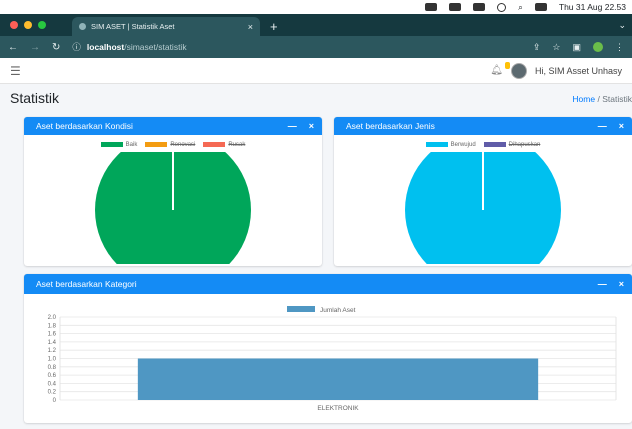 The width and height of the screenshot is (632, 429). I want to click on y-tick-label: 0.2, so click(52, 393).